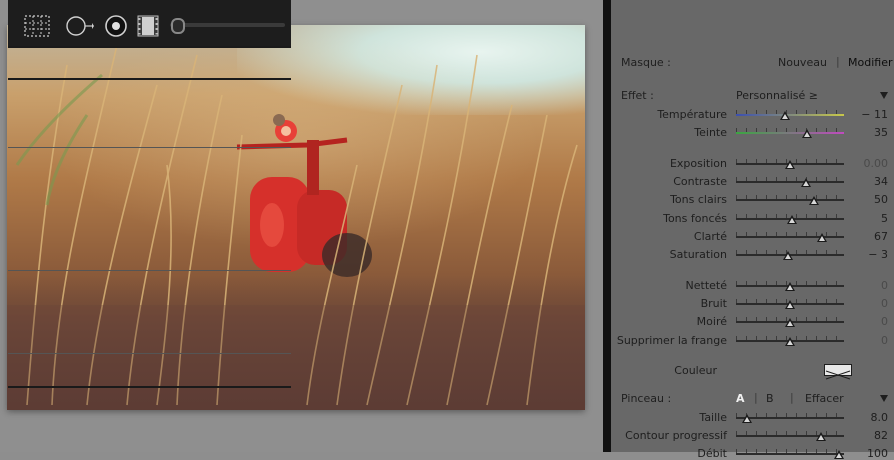 This screenshot has width=894, height=460. Describe the element at coordinates (868, 181) in the screenshot. I see `slider-value: 34` at that location.